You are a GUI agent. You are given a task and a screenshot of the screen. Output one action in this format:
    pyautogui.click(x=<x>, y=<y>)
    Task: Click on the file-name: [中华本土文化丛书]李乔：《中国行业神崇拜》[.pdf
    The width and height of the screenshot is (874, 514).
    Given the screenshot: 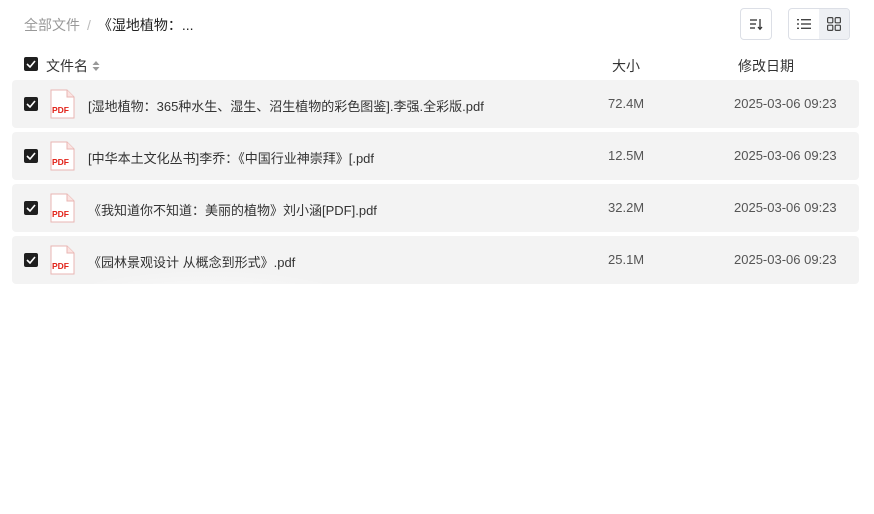 What is the action you would take?
    pyautogui.click(x=231, y=157)
    